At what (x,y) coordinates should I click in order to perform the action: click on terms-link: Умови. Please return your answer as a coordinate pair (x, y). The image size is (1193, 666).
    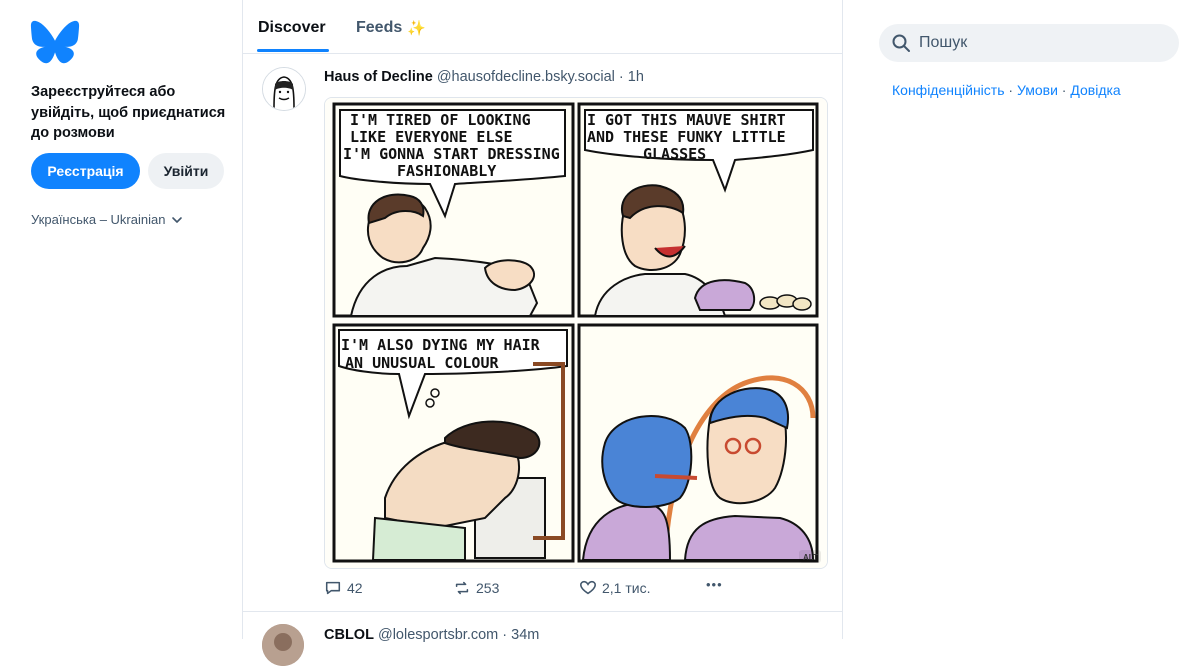
    Looking at the image, I should click on (1037, 90).